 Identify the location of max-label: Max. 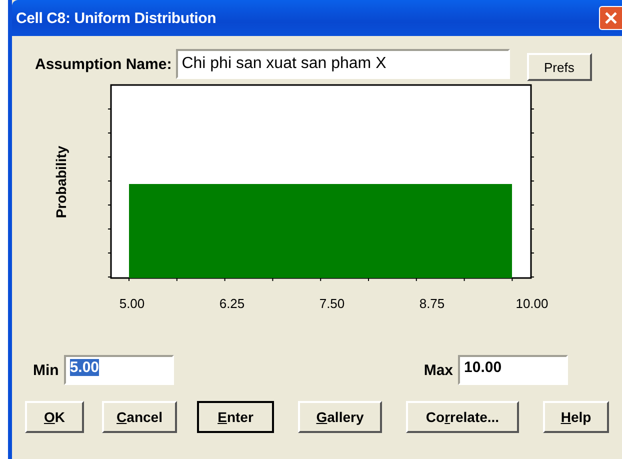
(439, 370).